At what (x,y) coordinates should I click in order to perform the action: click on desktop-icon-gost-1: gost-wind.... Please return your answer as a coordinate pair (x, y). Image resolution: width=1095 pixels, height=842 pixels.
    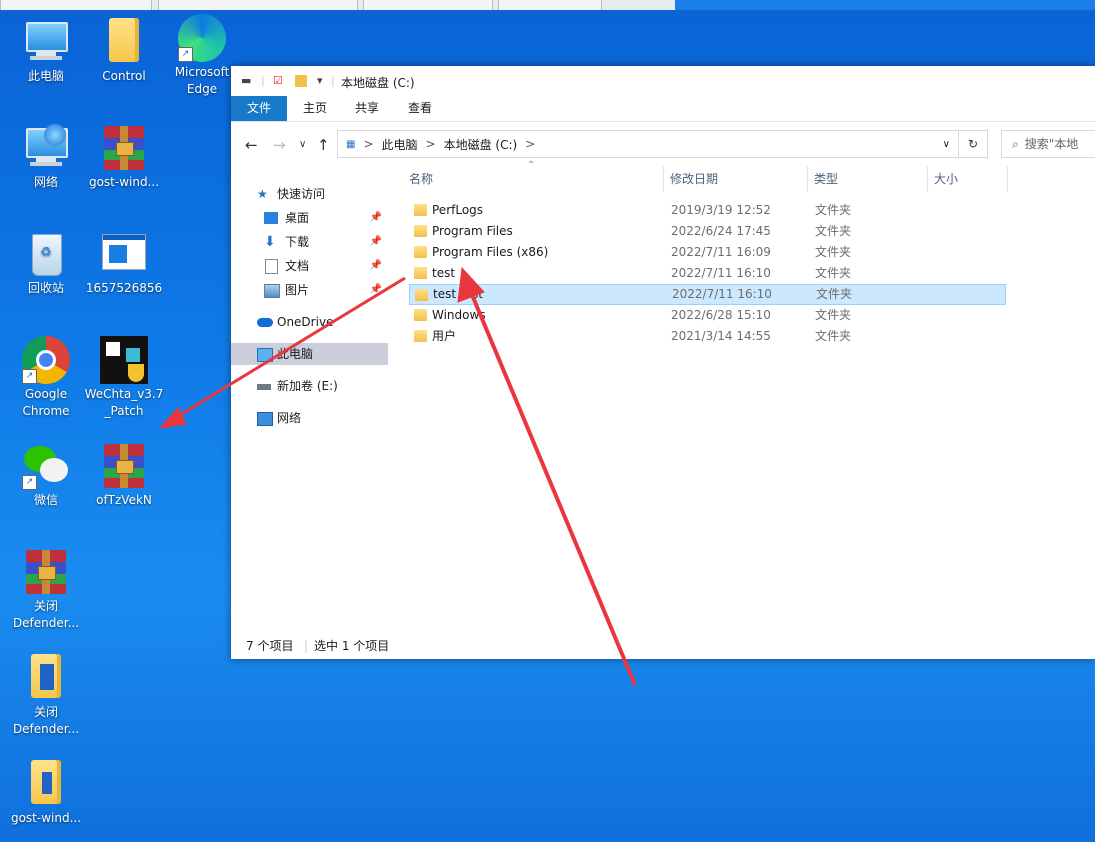
    Looking at the image, I should click on (124, 157).